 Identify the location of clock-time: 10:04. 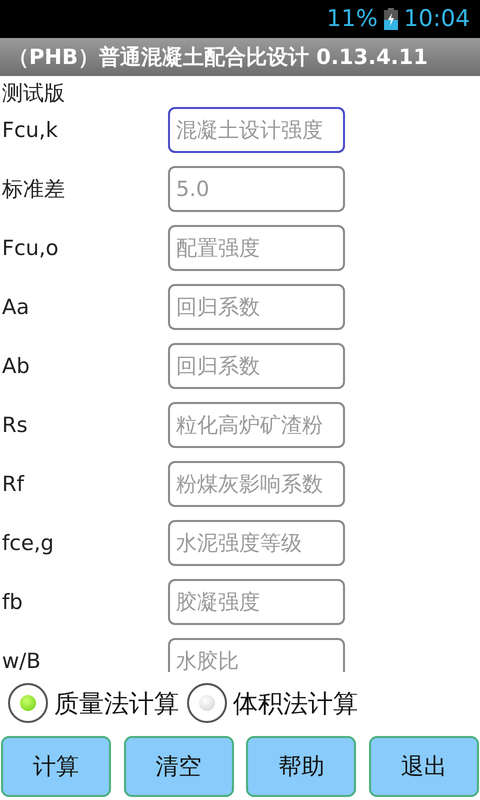
(437, 19).